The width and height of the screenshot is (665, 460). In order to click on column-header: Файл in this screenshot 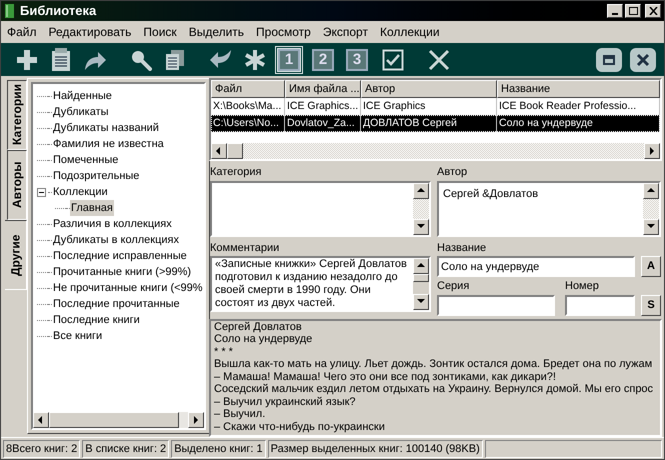, I will do `click(248, 89)`.